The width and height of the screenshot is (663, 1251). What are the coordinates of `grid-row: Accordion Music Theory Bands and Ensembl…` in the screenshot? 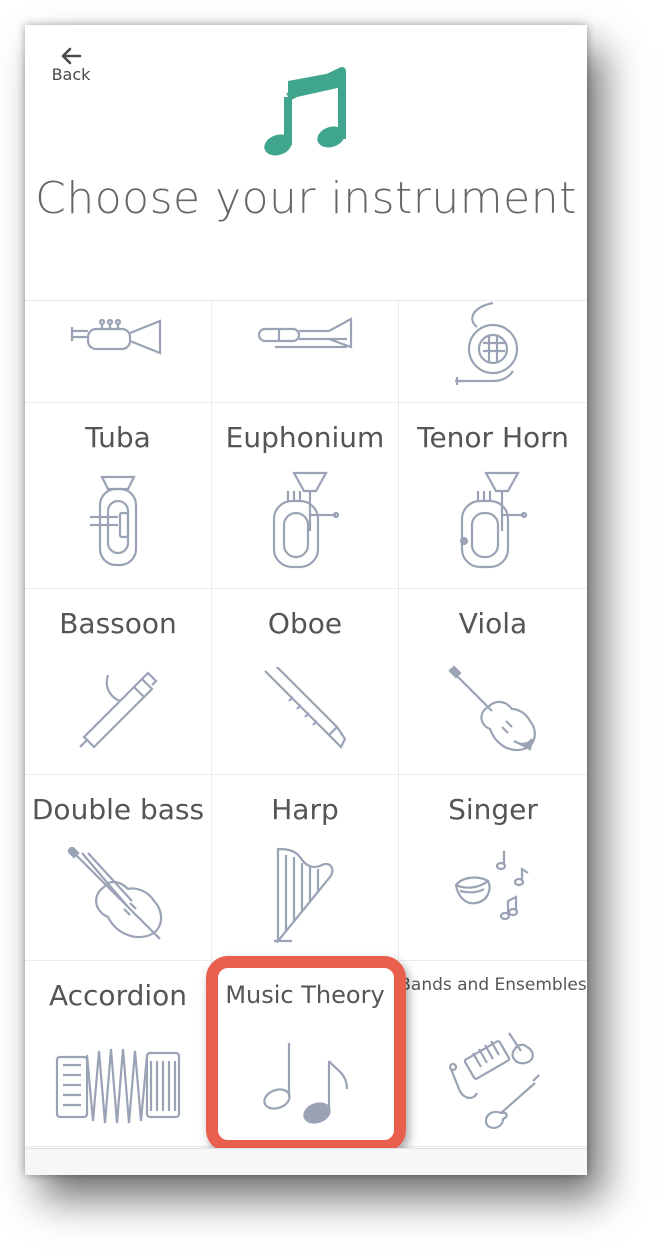 It's located at (306, 1054).